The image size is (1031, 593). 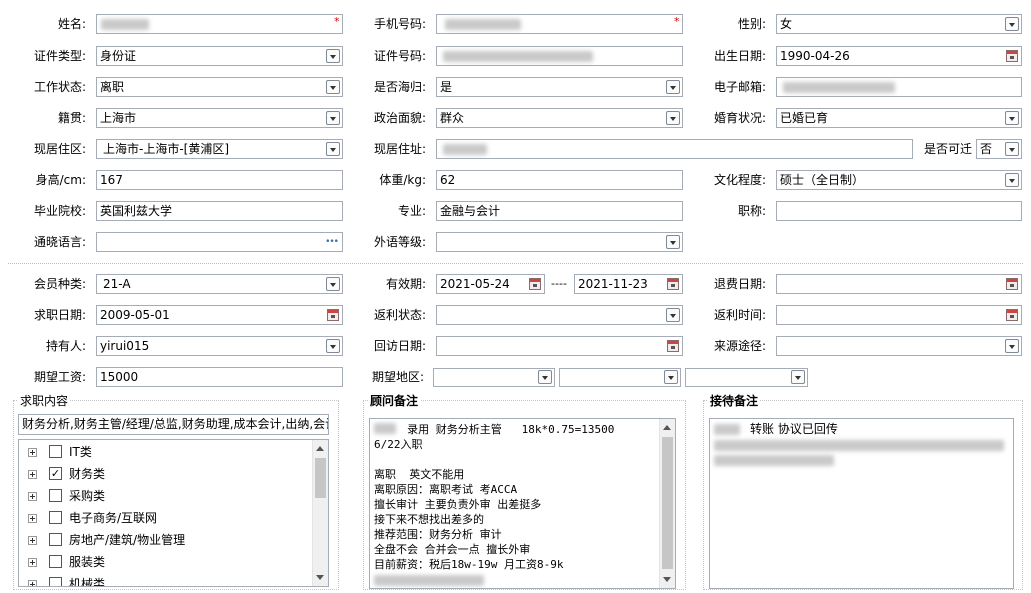 What do you see at coordinates (163, 562) in the screenshot?
I see `tree-item: 服装类` at bounding box center [163, 562].